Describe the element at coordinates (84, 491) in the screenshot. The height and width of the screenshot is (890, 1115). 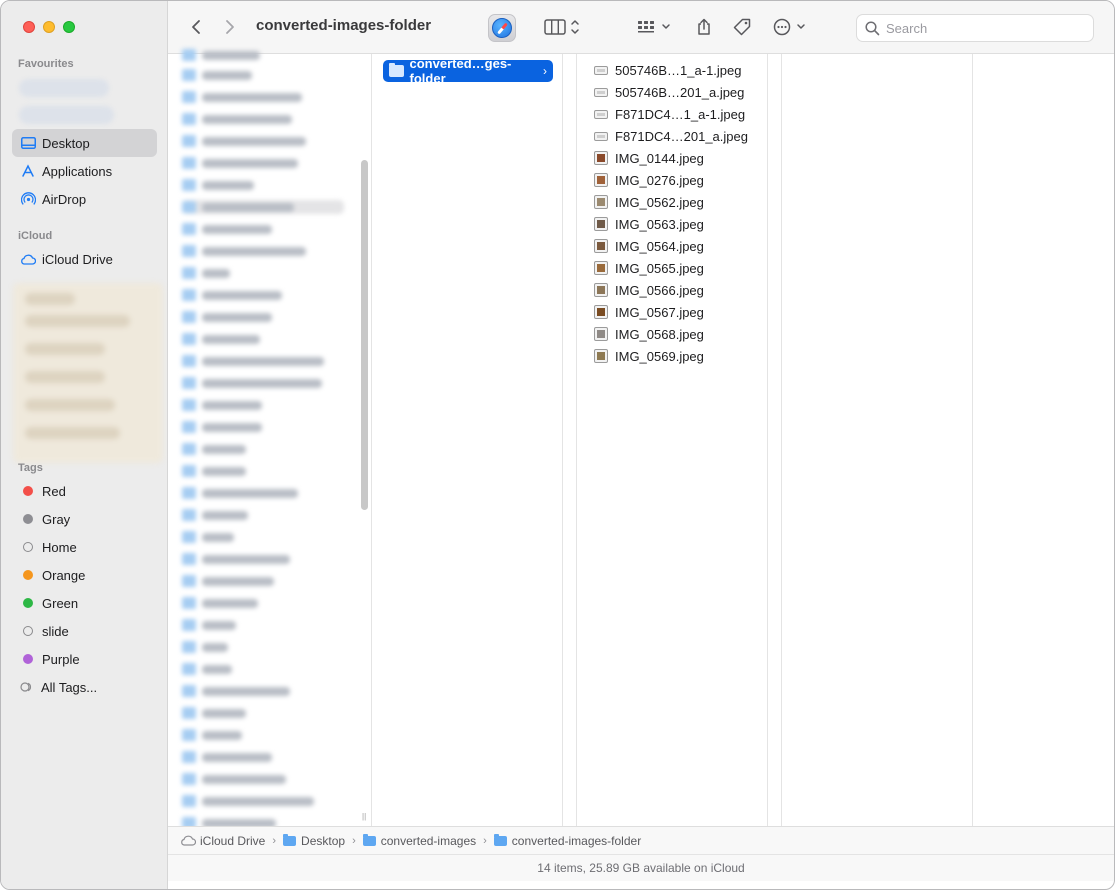
I see `sidebar-tag-red: Red` at that location.